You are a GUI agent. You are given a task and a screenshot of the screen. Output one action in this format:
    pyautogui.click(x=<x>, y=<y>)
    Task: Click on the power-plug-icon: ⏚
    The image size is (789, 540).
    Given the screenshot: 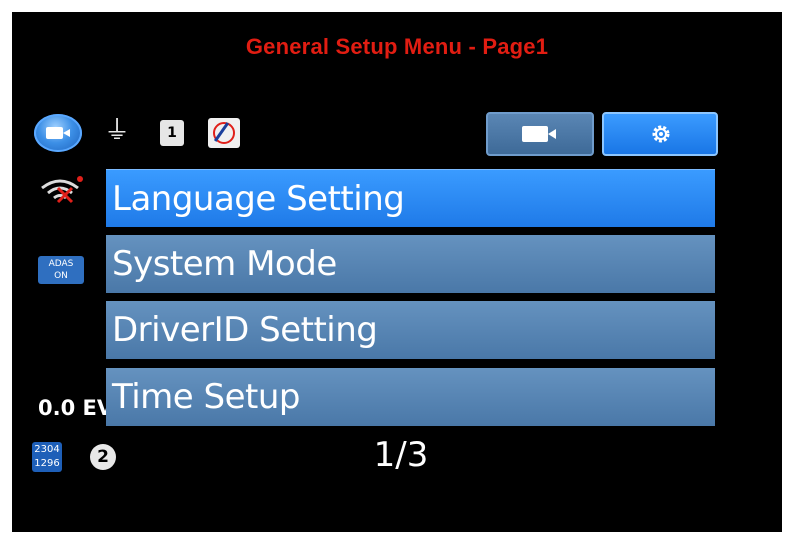 What is the action you would take?
    pyautogui.click(x=117, y=131)
    